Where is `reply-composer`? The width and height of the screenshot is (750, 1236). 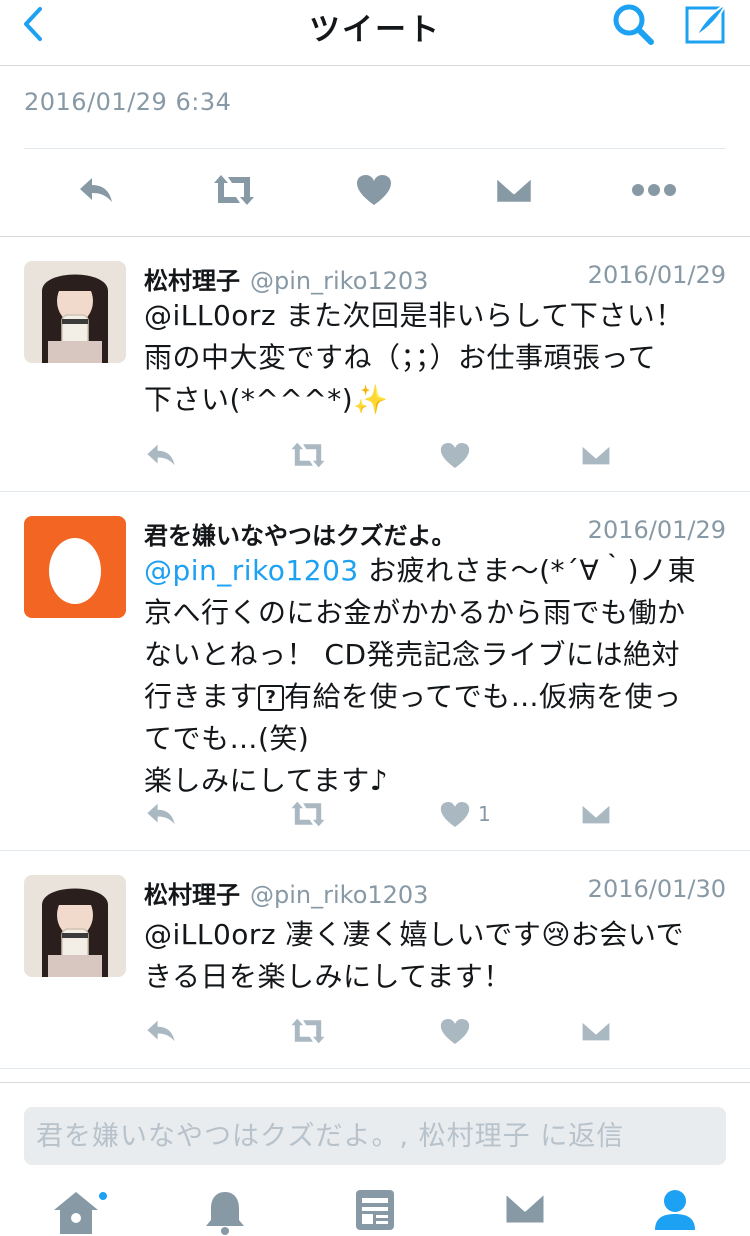
reply-composer is located at coordinates (375, 1131).